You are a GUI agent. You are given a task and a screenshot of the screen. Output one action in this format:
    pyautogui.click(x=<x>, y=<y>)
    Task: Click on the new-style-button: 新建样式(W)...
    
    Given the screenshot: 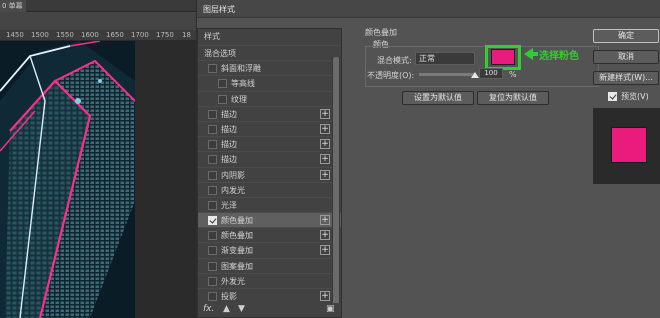 What is the action you would take?
    pyautogui.click(x=626, y=78)
    